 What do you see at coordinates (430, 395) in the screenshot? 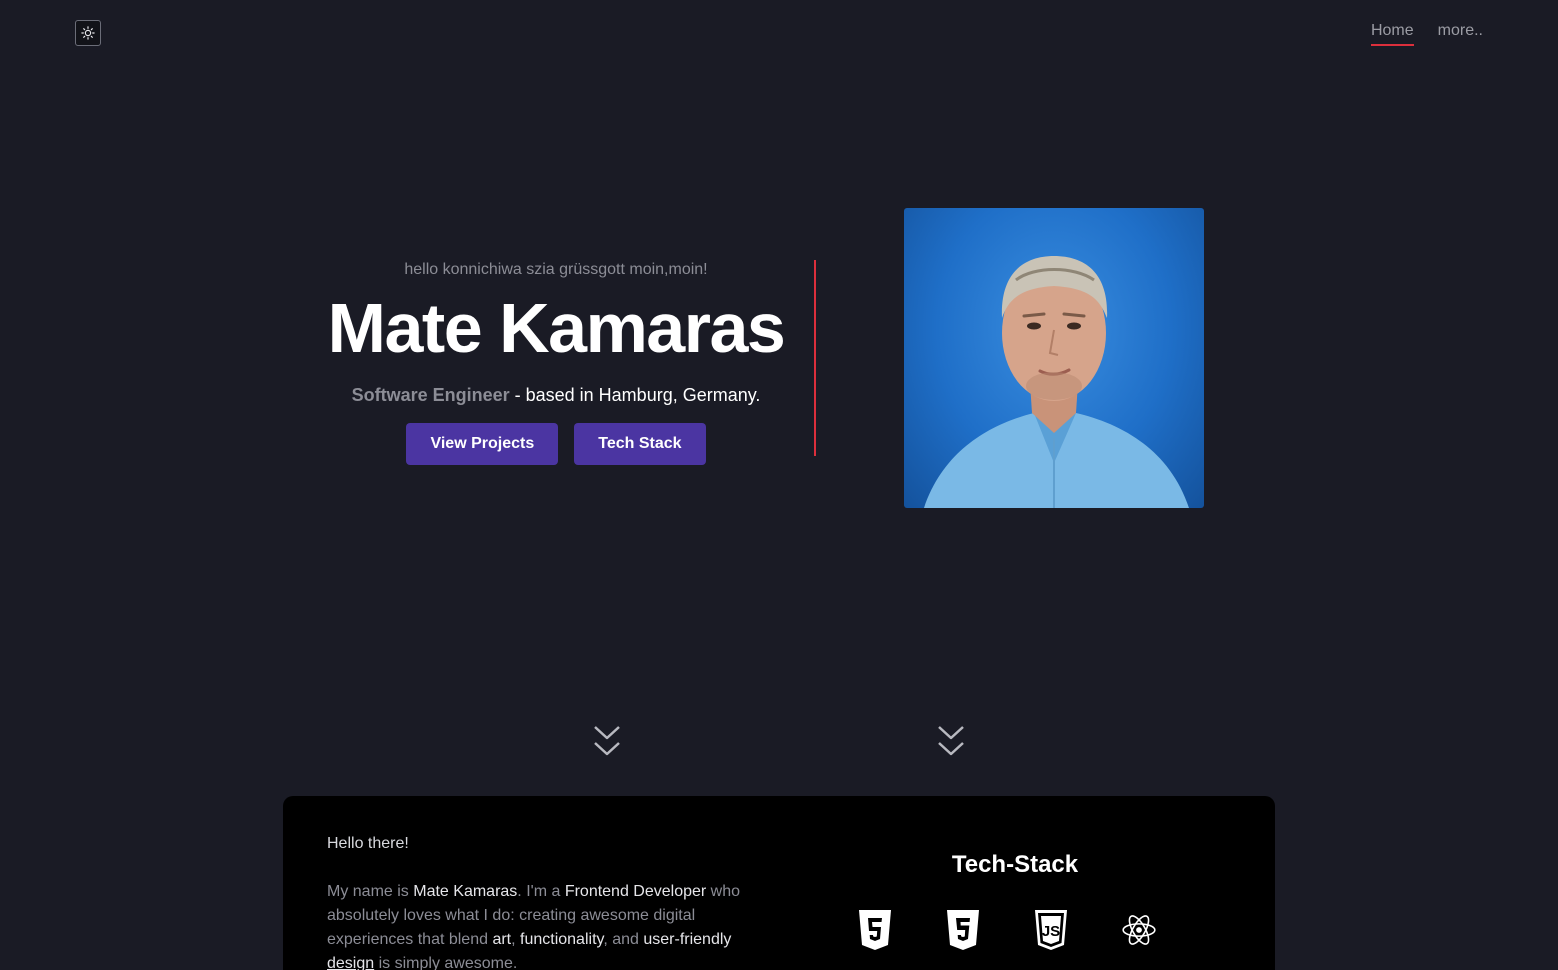
I see `role-text: Software Engineer` at bounding box center [430, 395].